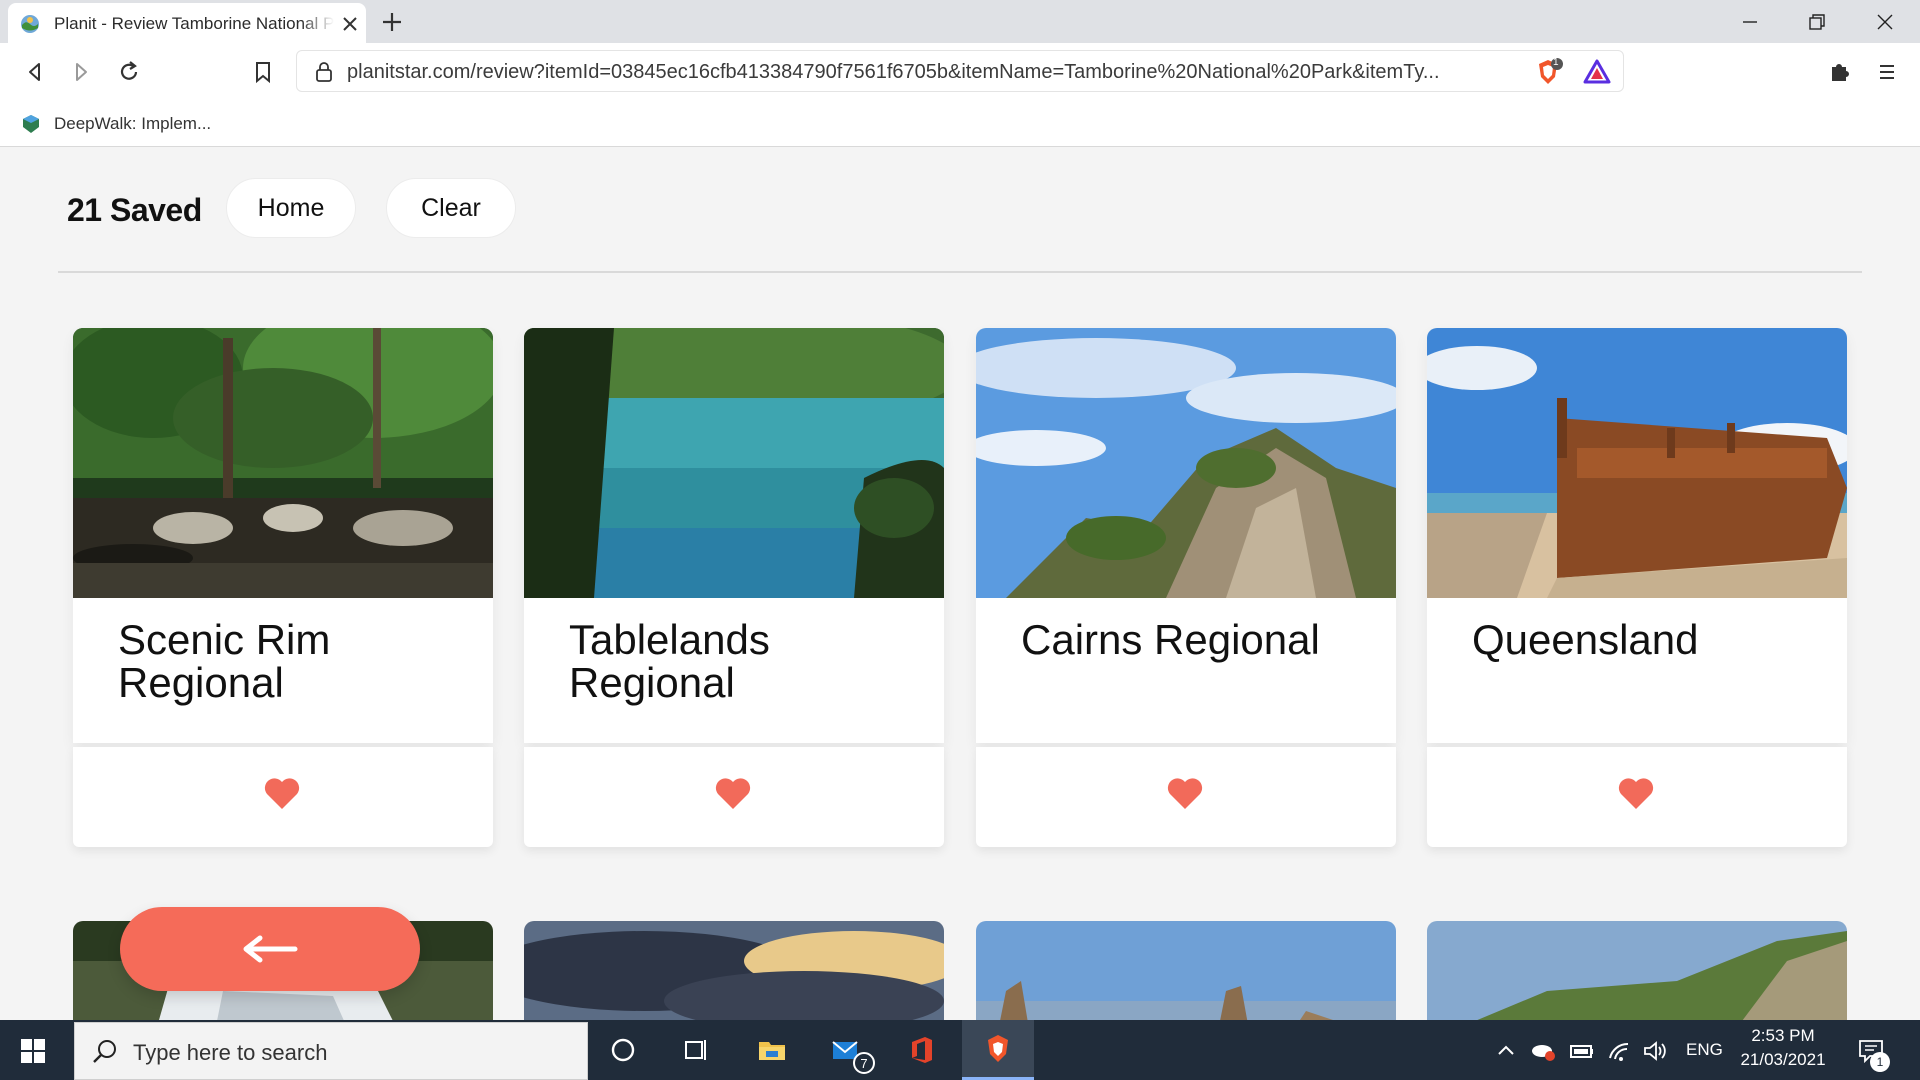  Describe the element at coordinates (1620, 1051) in the screenshot. I see `wifi-icon` at that location.